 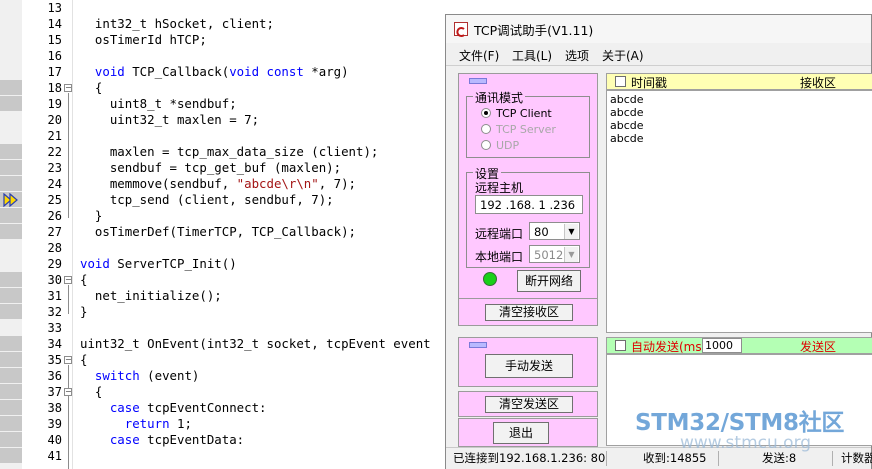 I want to click on line-number: 23, so click(x=54, y=168).